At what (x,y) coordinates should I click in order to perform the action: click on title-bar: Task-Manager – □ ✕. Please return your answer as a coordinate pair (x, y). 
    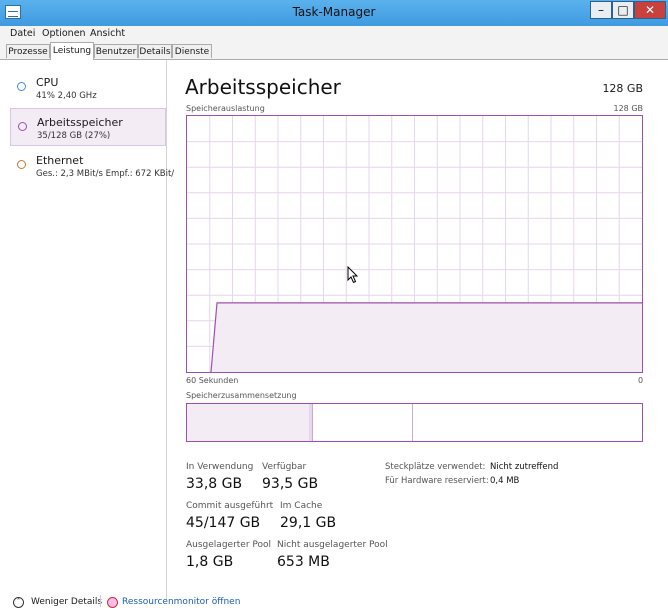
    Looking at the image, I should click on (334, 13).